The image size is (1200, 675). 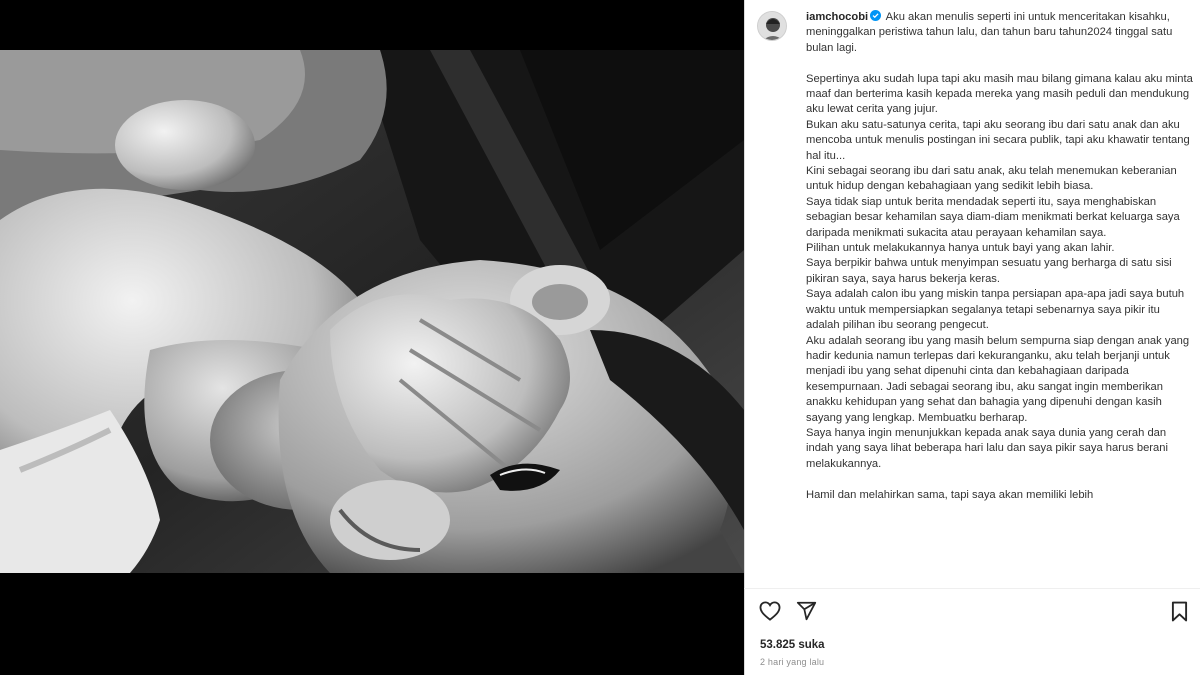 I want to click on paper-plane-icon, so click(x=806, y=611).